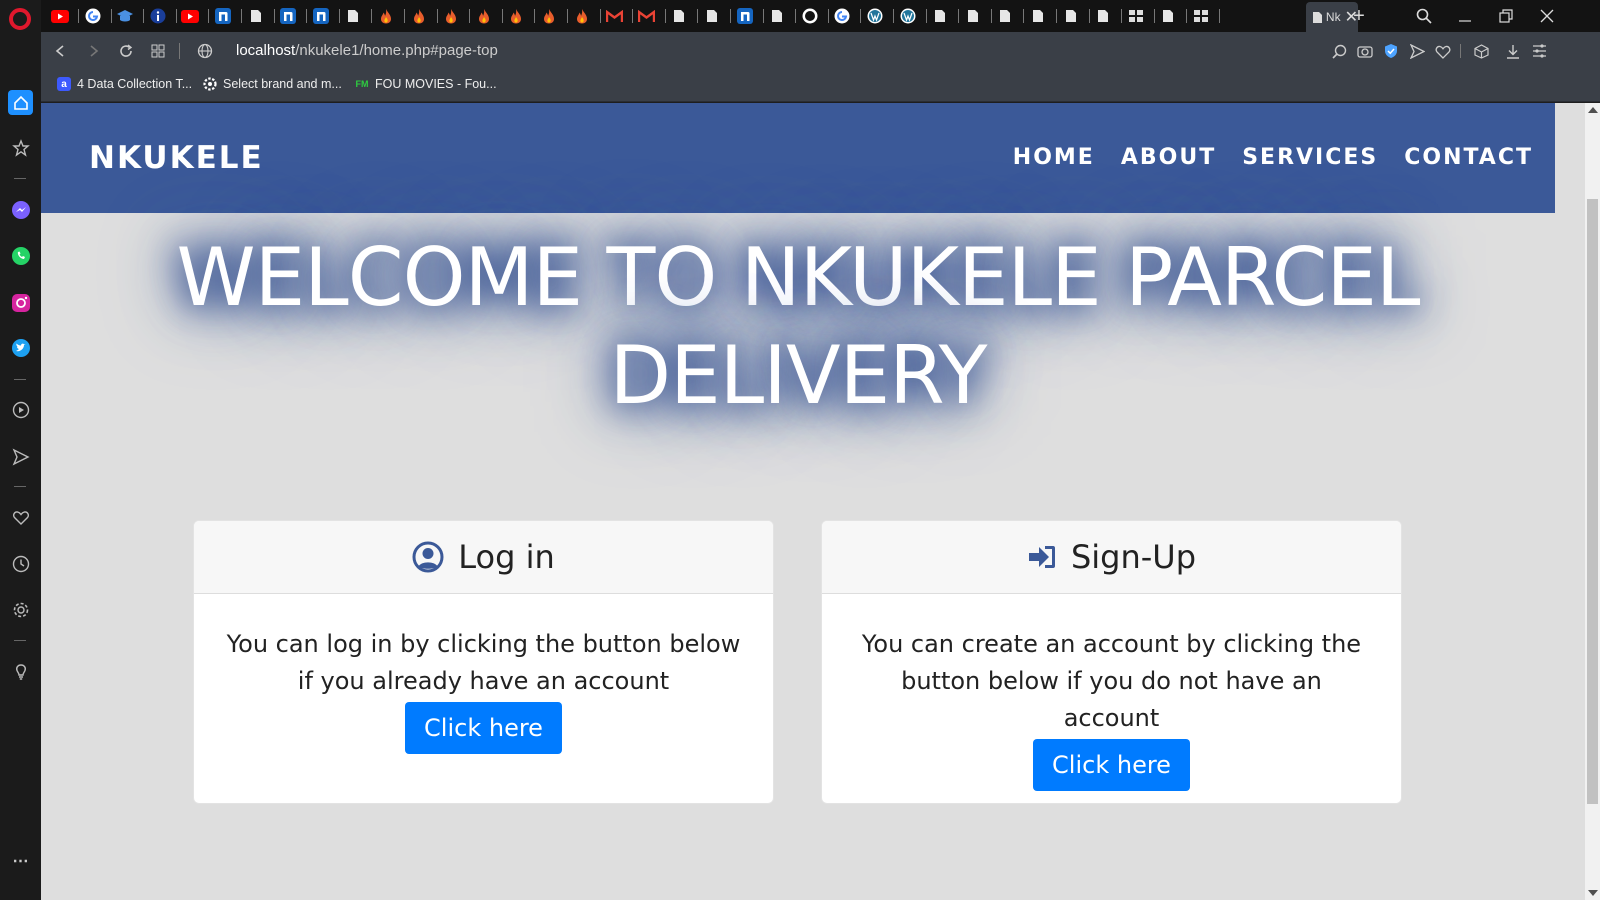 Image resolution: width=1600 pixels, height=900 pixels. I want to click on lightbulb-icon, so click(20, 671).